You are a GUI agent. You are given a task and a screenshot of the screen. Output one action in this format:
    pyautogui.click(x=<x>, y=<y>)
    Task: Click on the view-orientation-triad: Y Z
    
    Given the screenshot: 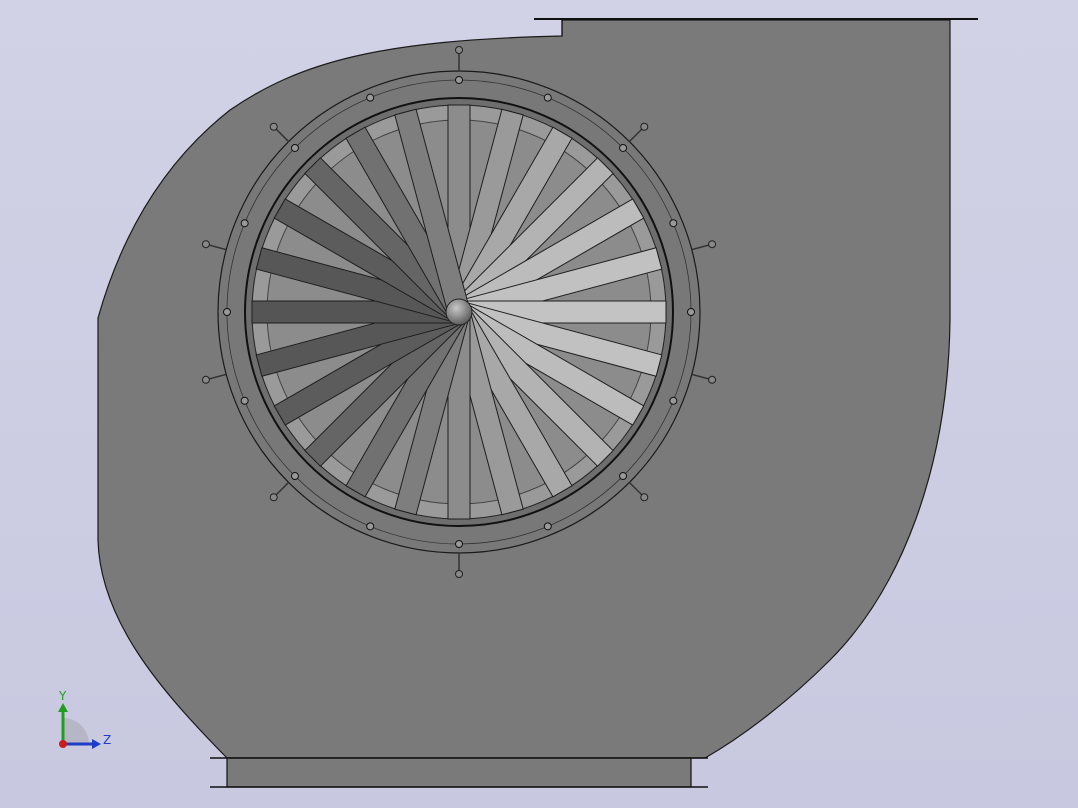 What is the action you would take?
    pyautogui.click(x=84, y=719)
    